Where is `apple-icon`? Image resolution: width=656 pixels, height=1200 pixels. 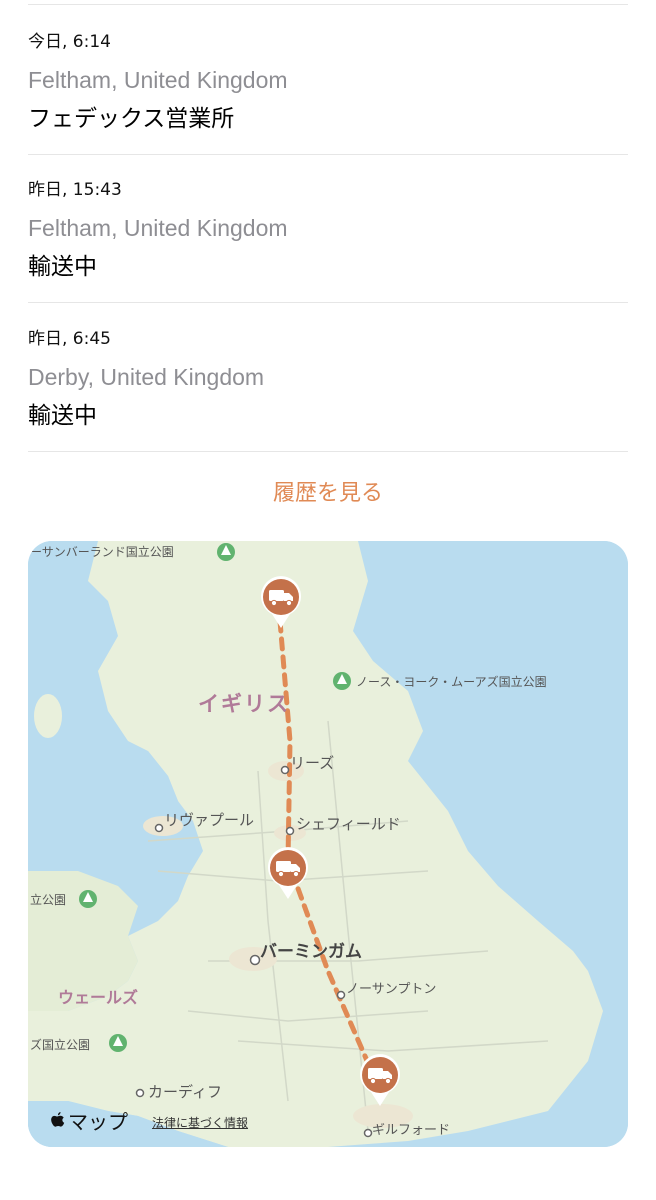
apple-icon is located at coordinates (58, 1119).